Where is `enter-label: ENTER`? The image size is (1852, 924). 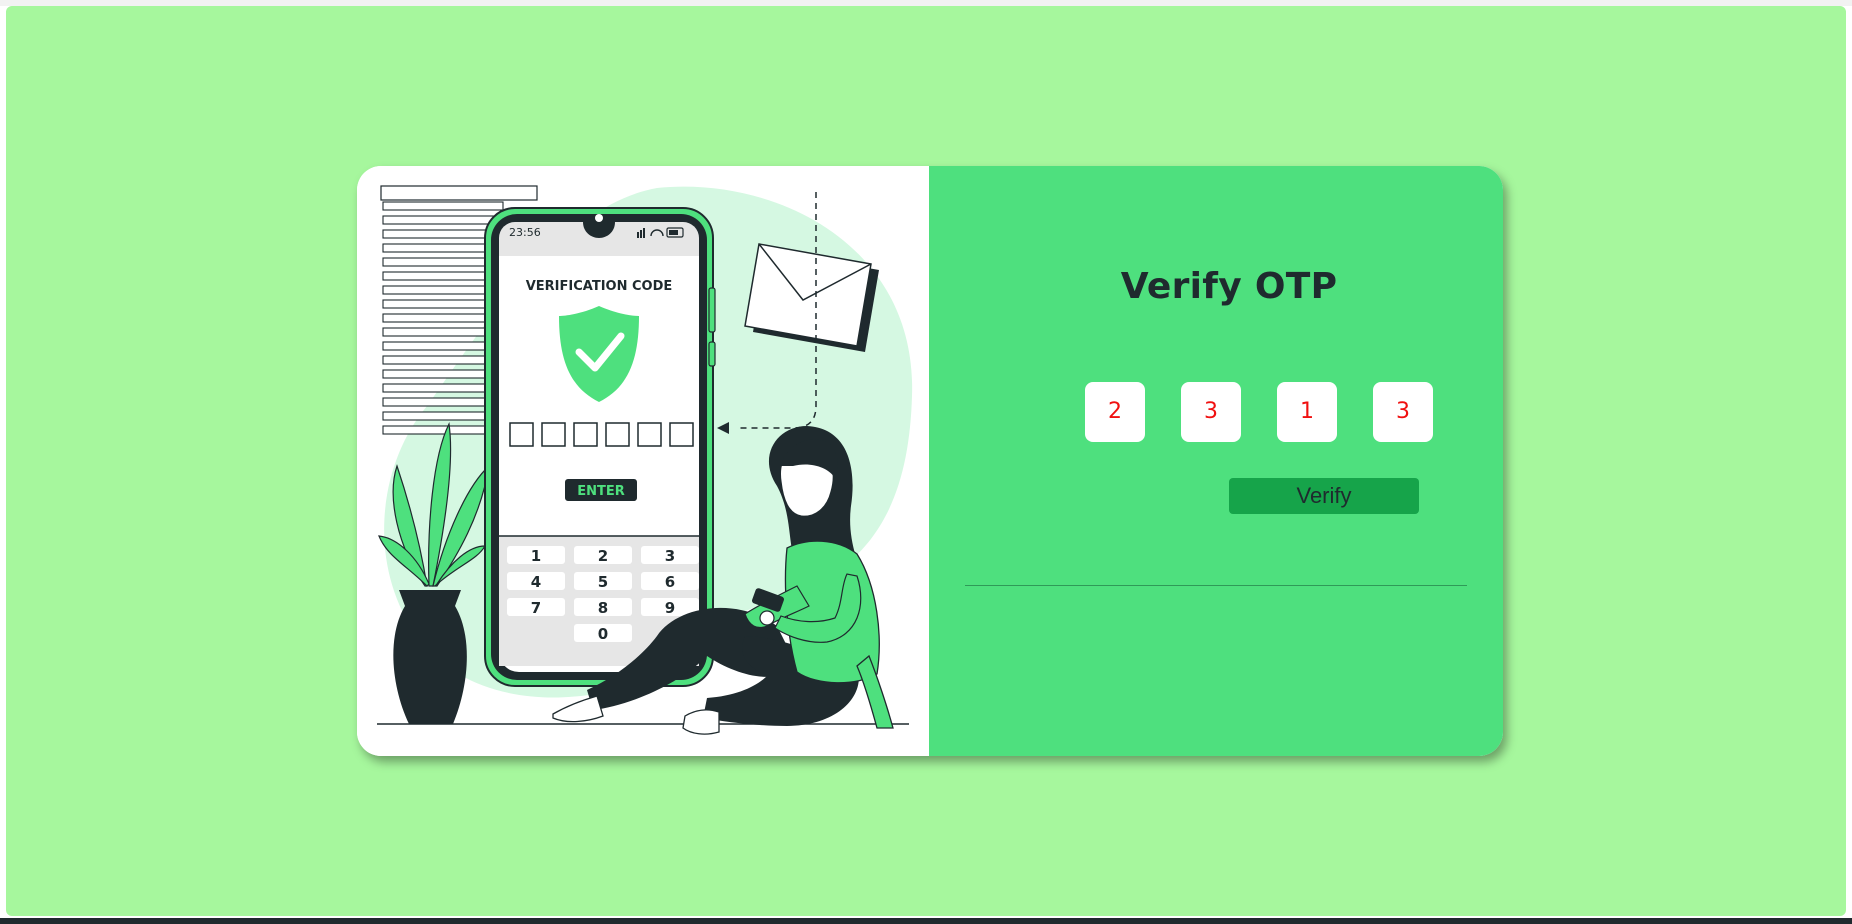 enter-label: ENTER is located at coordinates (601, 491).